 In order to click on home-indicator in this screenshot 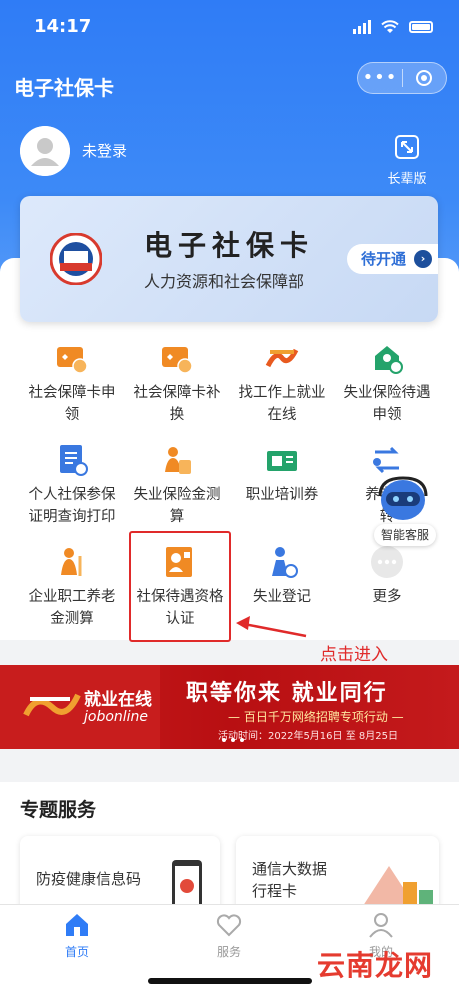, I will do `click(230, 981)`.